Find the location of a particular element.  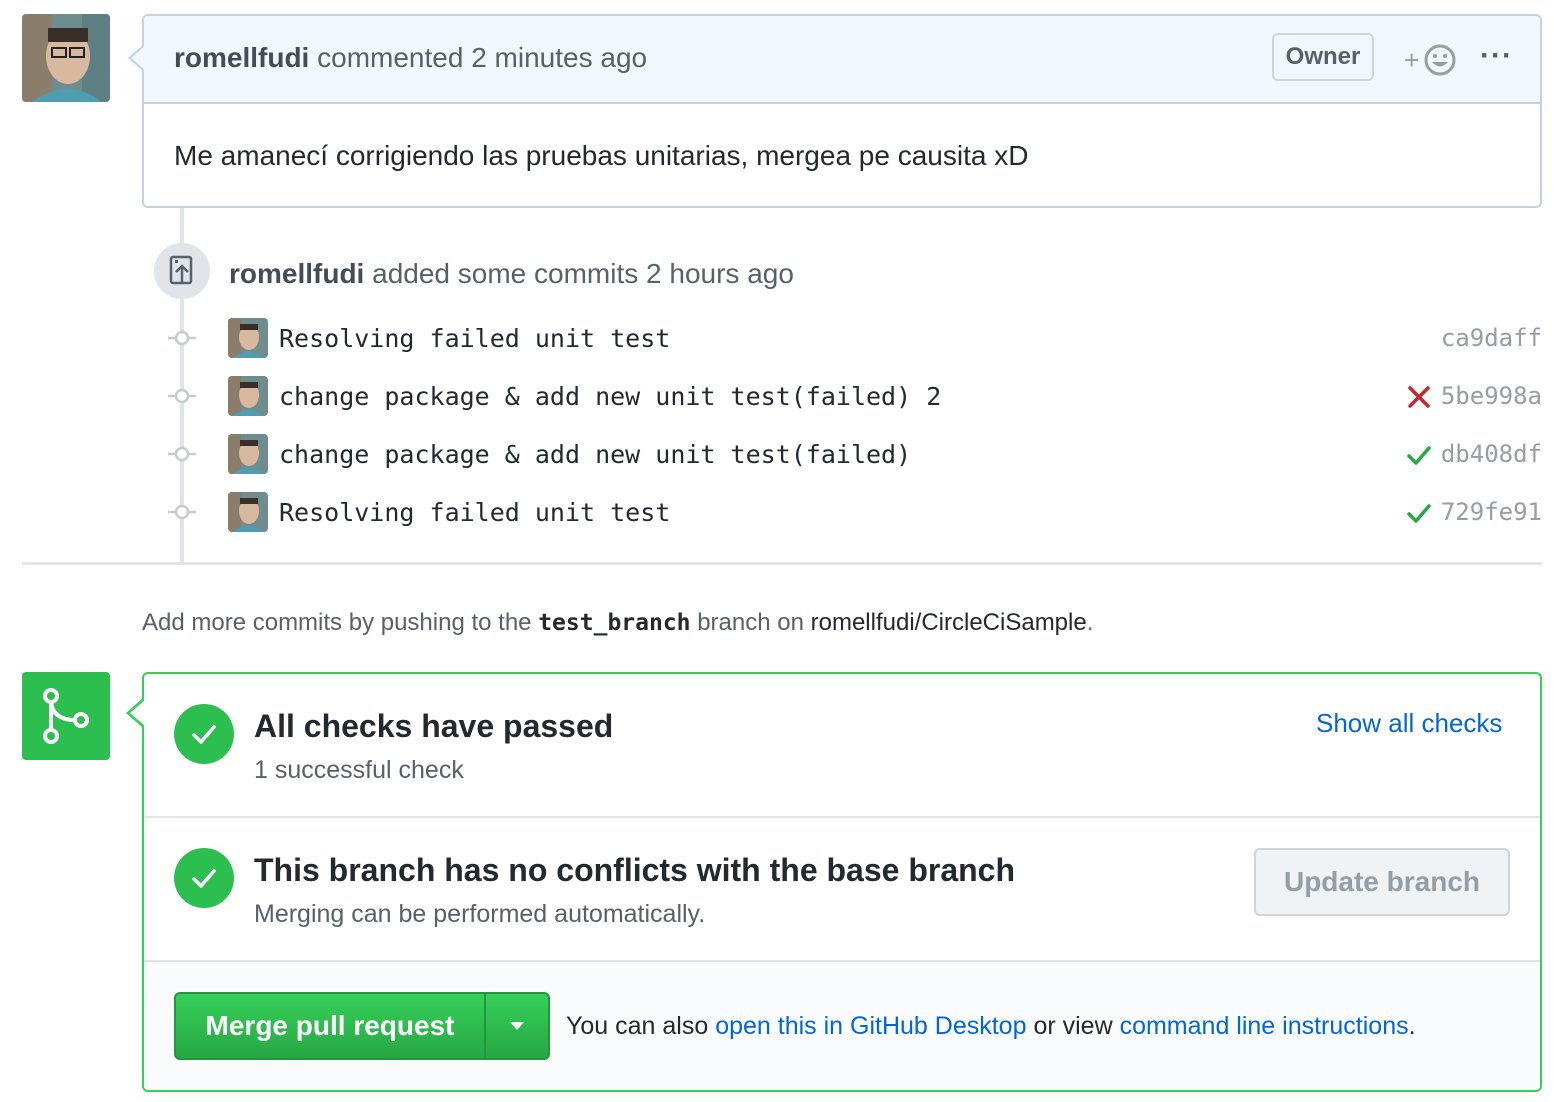

smiley-icon: + is located at coordinates (1430, 60).